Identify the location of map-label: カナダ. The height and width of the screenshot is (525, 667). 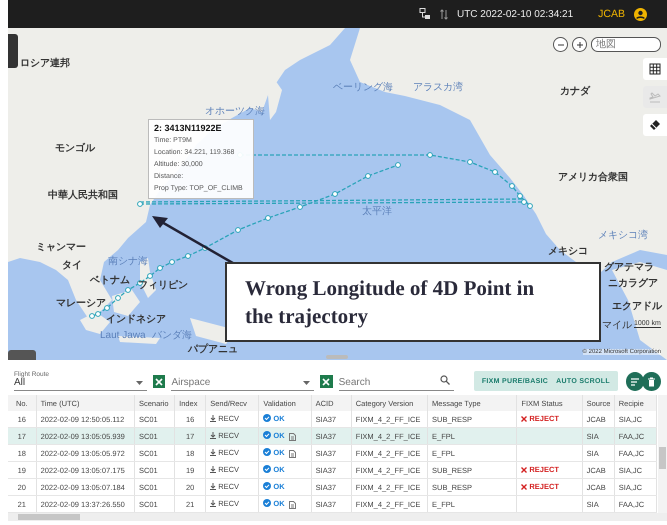
(575, 91).